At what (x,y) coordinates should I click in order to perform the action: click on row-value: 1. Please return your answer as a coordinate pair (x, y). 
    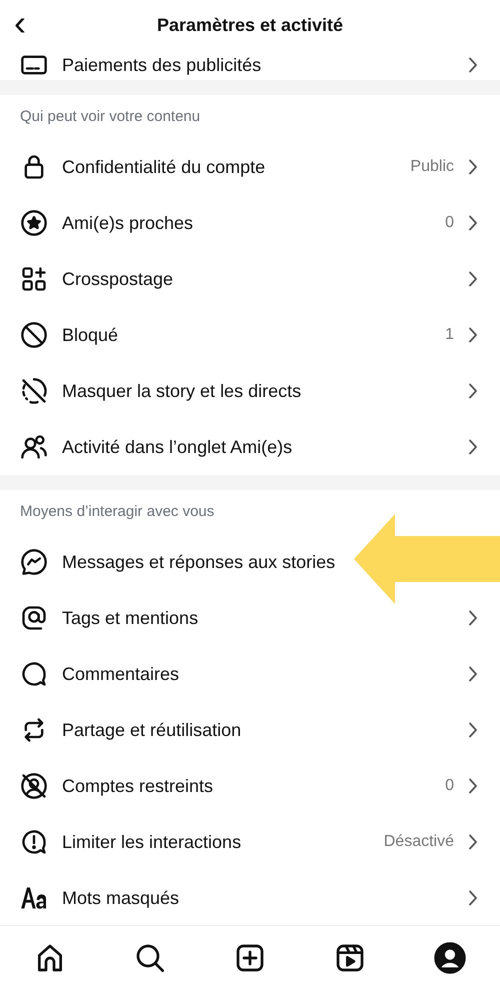
    Looking at the image, I should click on (449, 335).